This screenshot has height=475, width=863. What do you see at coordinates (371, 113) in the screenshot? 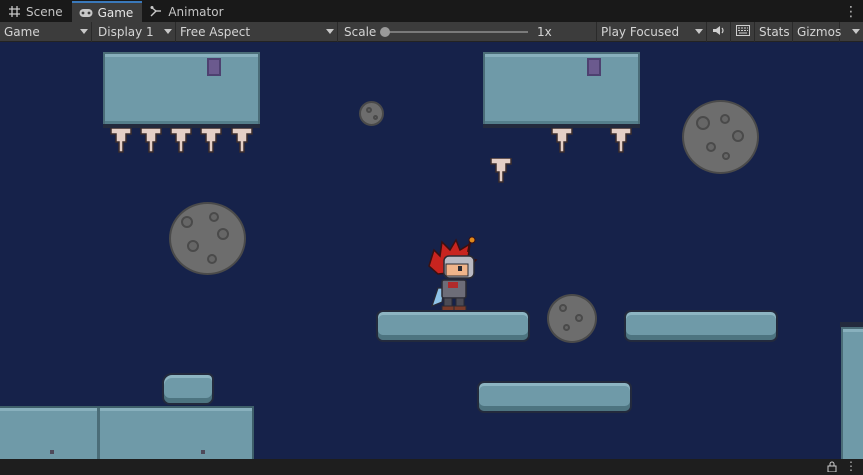
I see `moon-small` at bounding box center [371, 113].